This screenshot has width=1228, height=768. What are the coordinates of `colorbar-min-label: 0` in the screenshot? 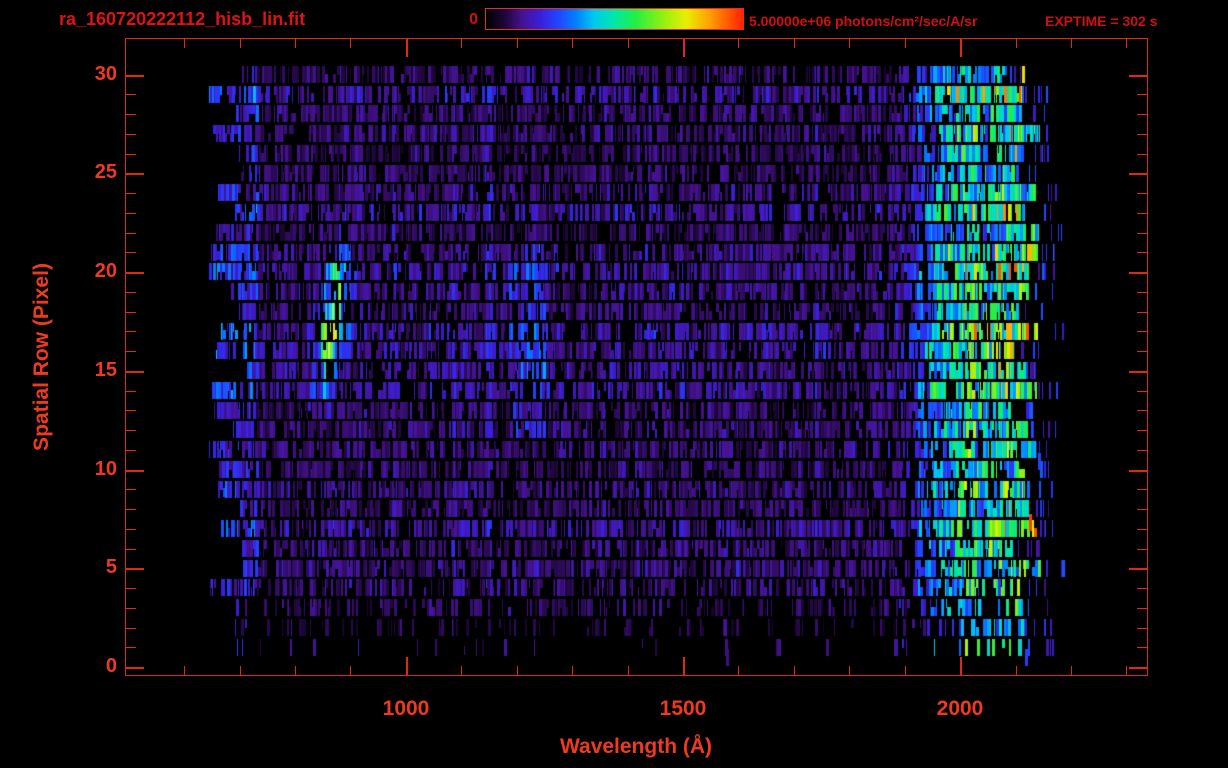 It's located at (473, 19).